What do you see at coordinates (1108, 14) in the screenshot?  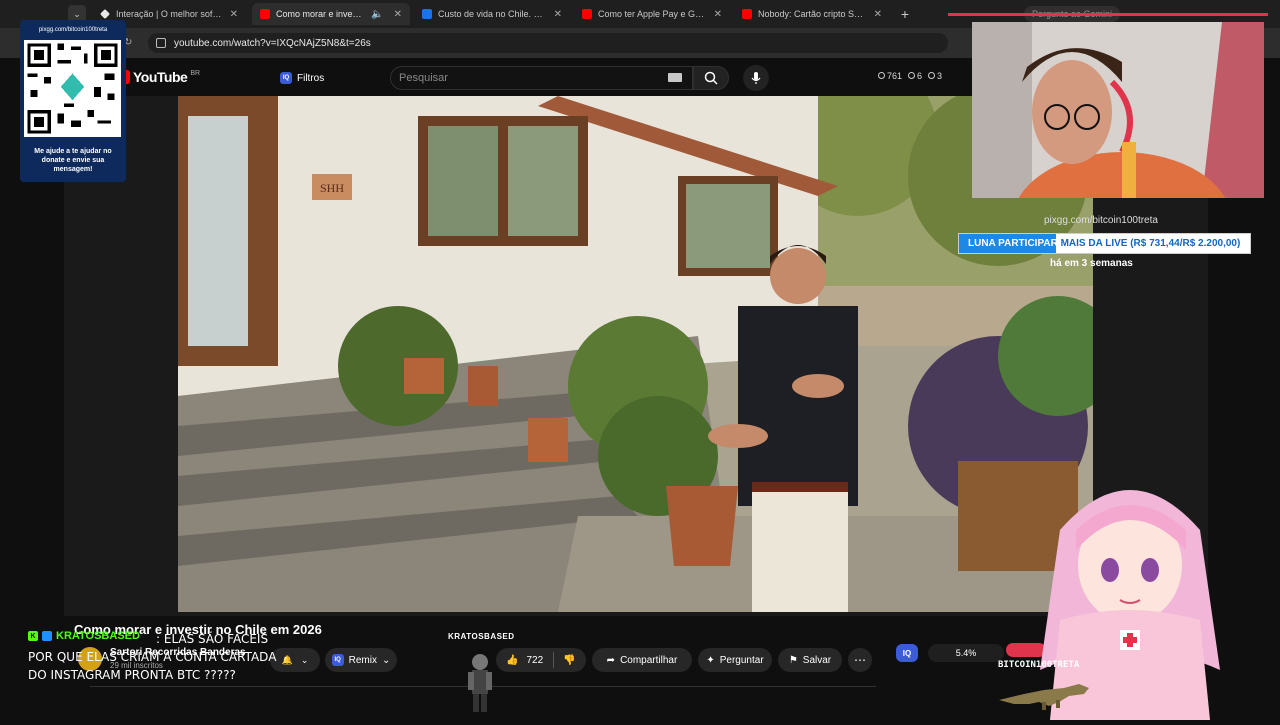 I see `stream-accent-bar` at bounding box center [1108, 14].